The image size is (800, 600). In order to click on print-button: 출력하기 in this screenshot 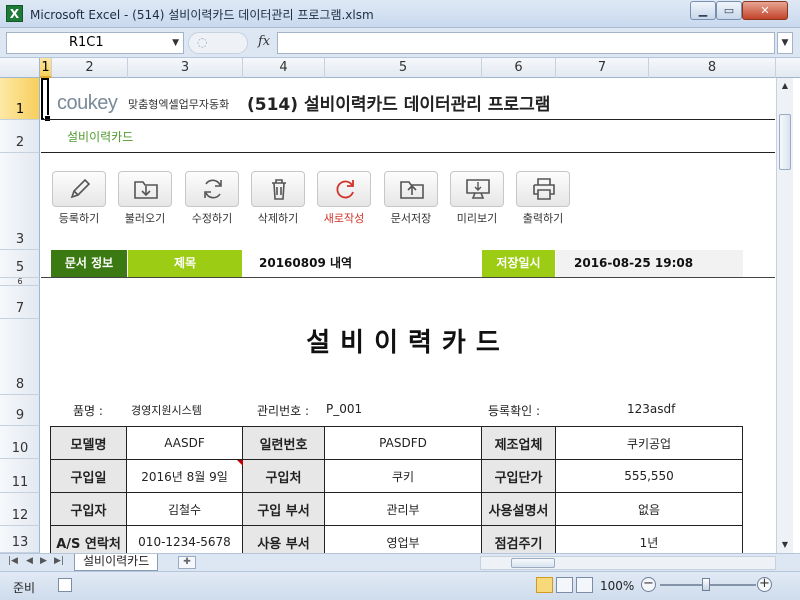, I will do `click(543, 198)`.